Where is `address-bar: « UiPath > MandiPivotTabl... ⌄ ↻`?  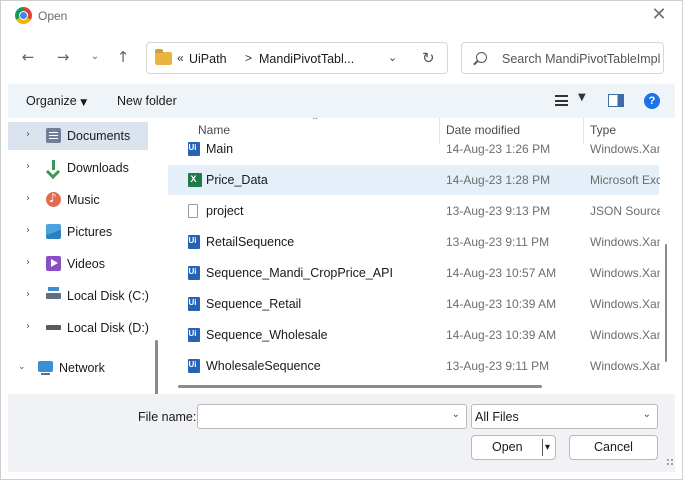
address-bar: « UiPath > MandiPivotTabl... ⌄ ↻ is located at coordinates (297, 58).